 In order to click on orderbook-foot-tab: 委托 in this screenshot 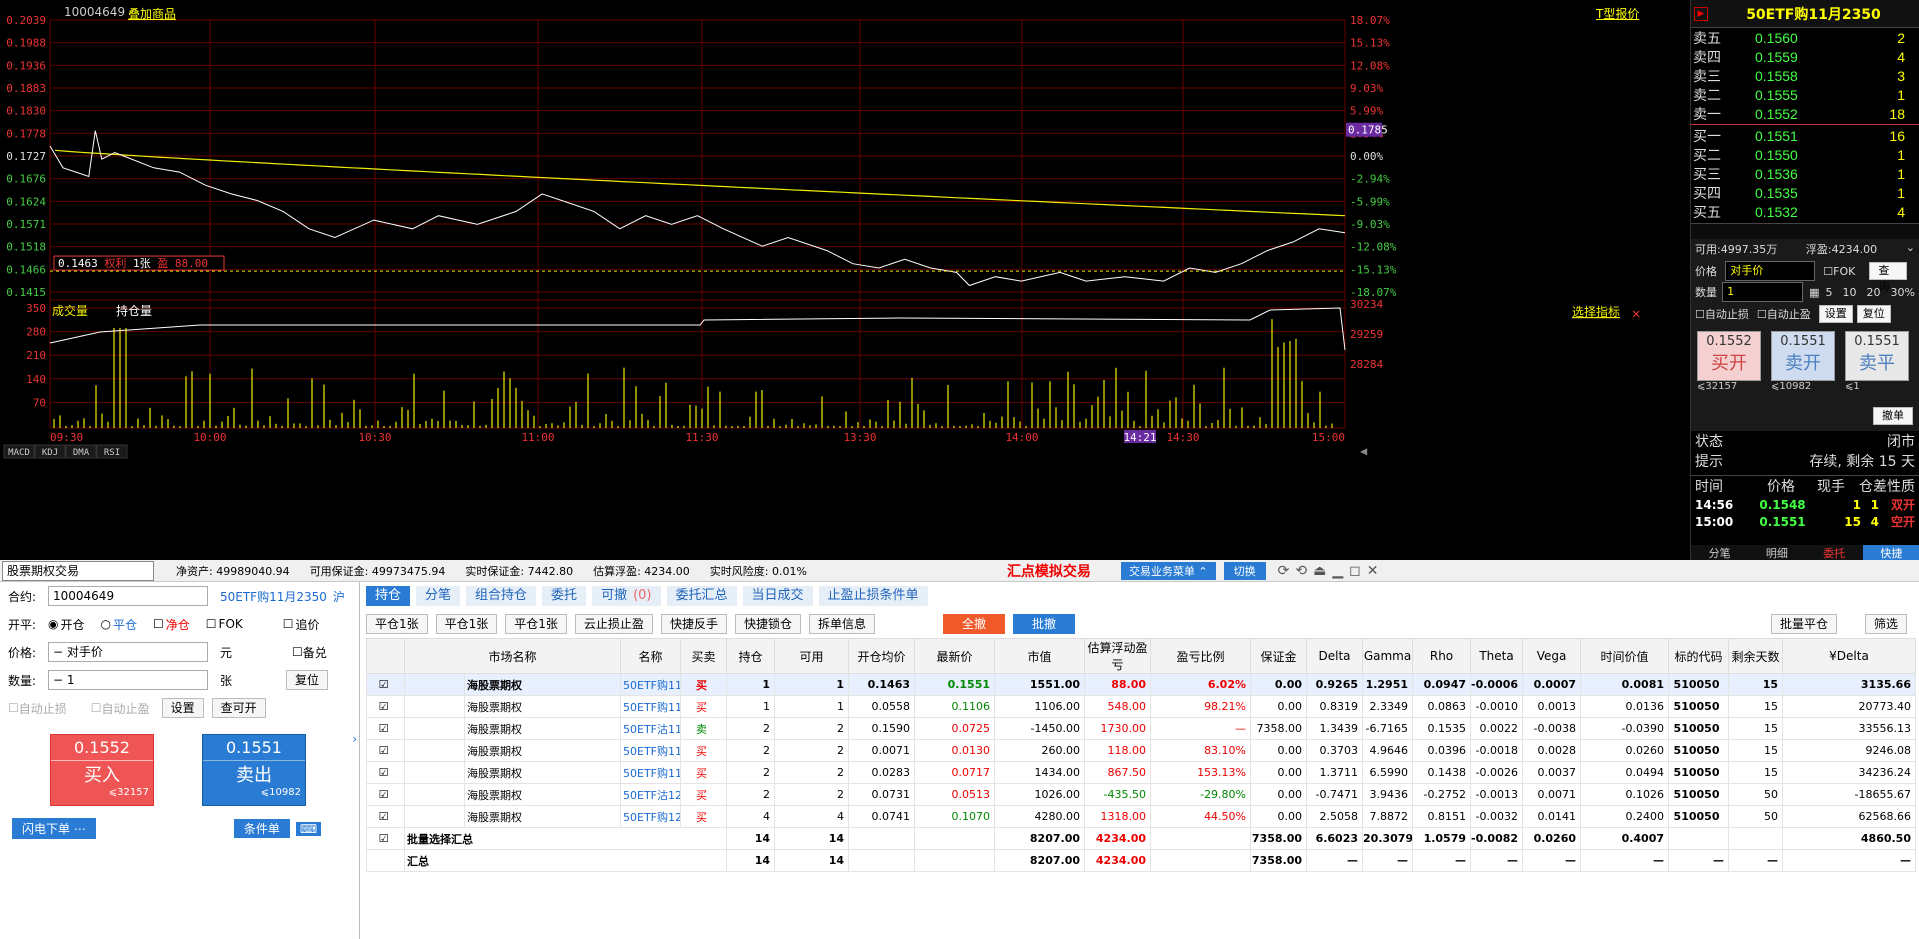, I will do `click(1834, 552)`.